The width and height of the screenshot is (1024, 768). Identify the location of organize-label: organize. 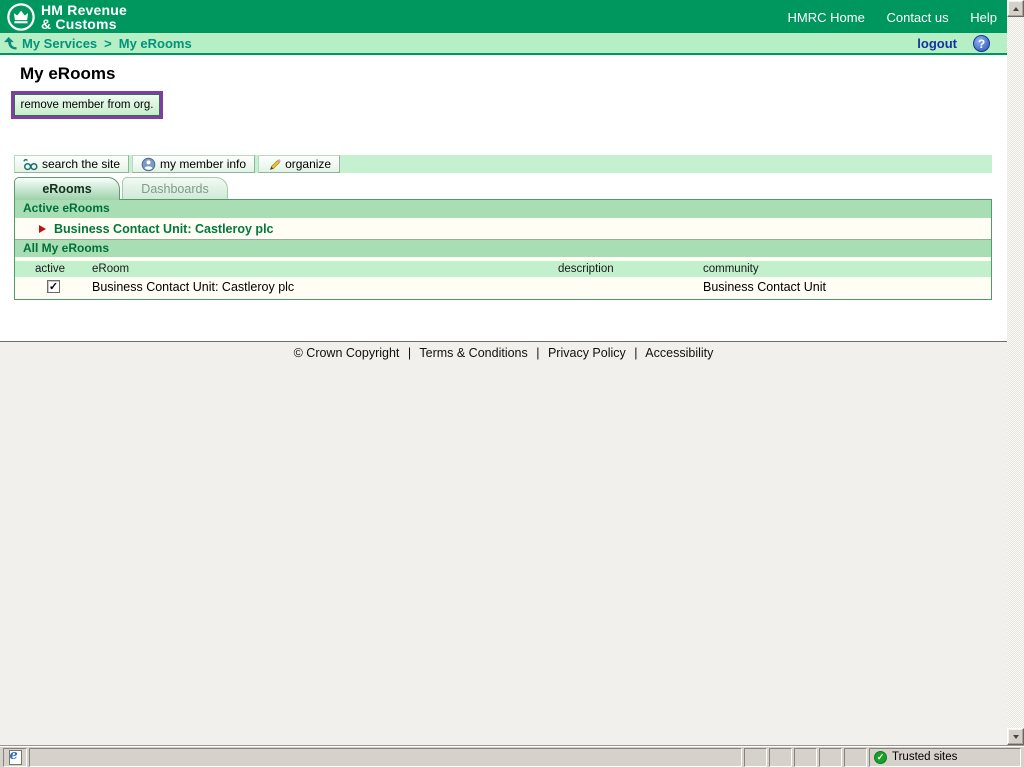
(308, 164).